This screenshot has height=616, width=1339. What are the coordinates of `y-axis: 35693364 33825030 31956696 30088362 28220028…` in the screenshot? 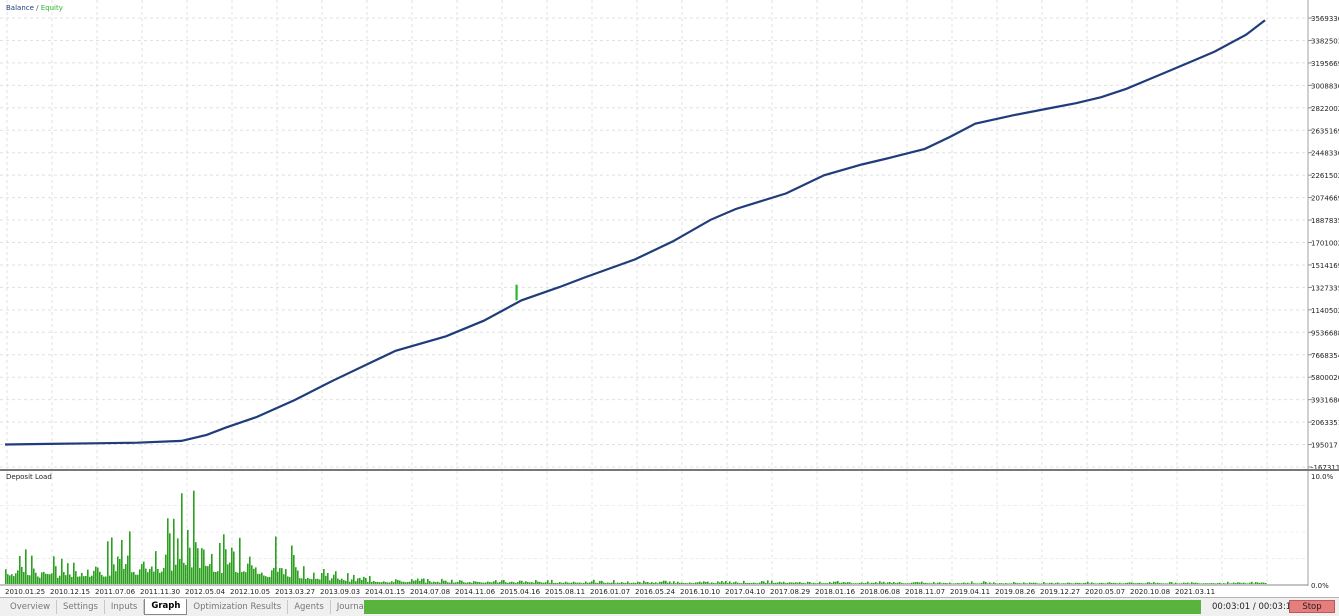 It's located at (1323, 243).